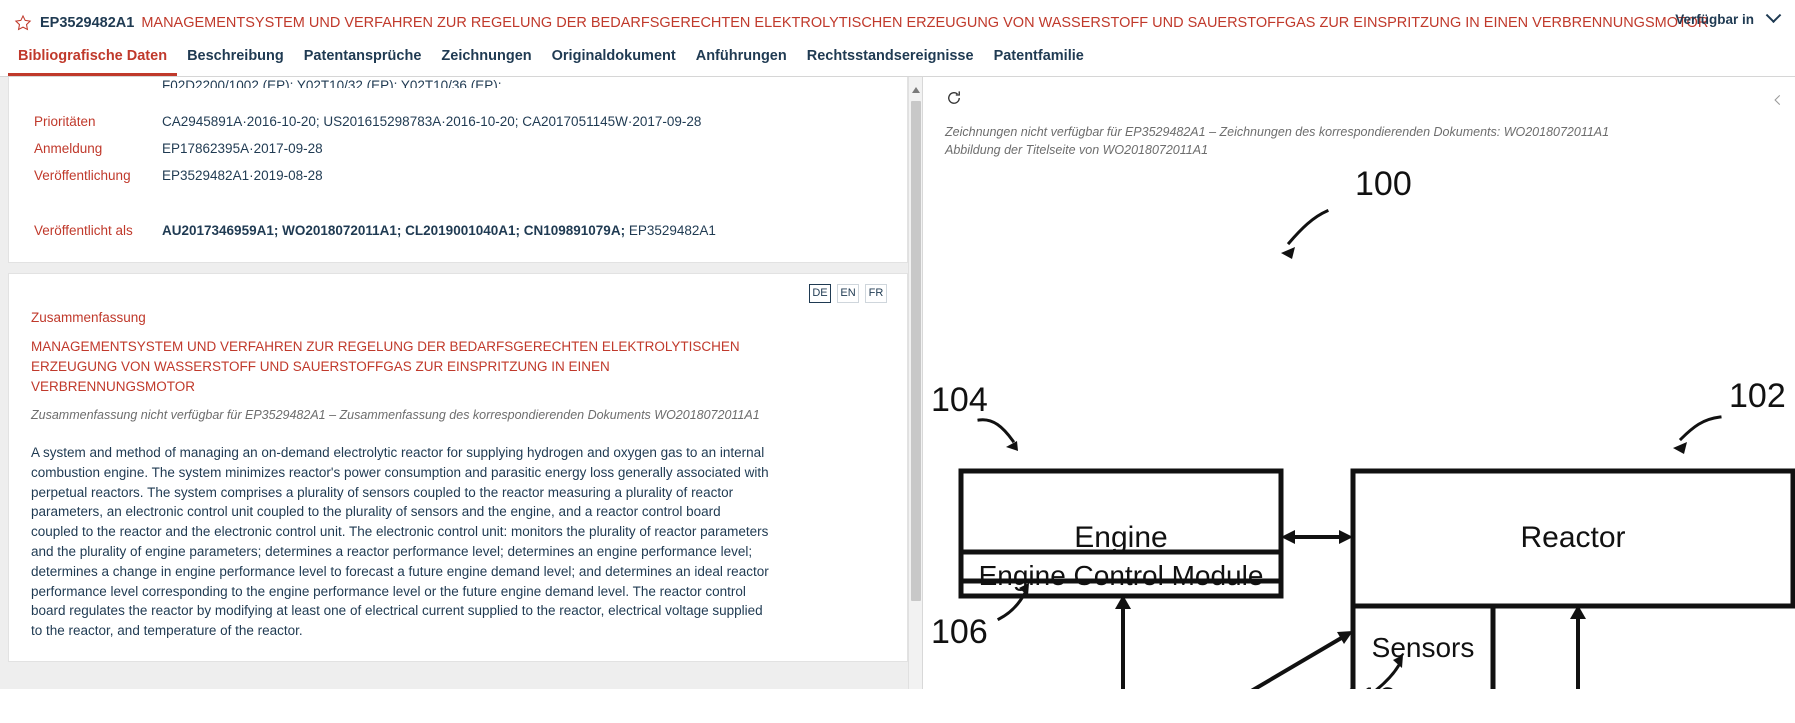 The width and height of the screenshot is (1795, 723). What do you see at coordinates (1778, 100) in the screenshot?
I see `chevron-left-icon` at bounding box center [1778, 100].